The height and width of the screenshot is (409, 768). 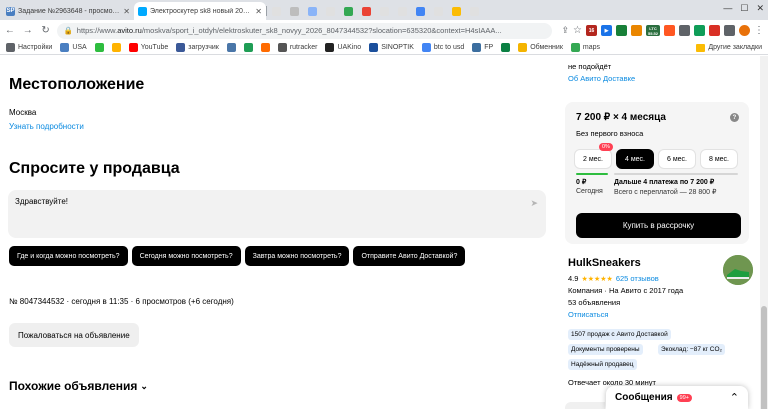 I want to click on seller-avatar, so click(x=738, y=270).